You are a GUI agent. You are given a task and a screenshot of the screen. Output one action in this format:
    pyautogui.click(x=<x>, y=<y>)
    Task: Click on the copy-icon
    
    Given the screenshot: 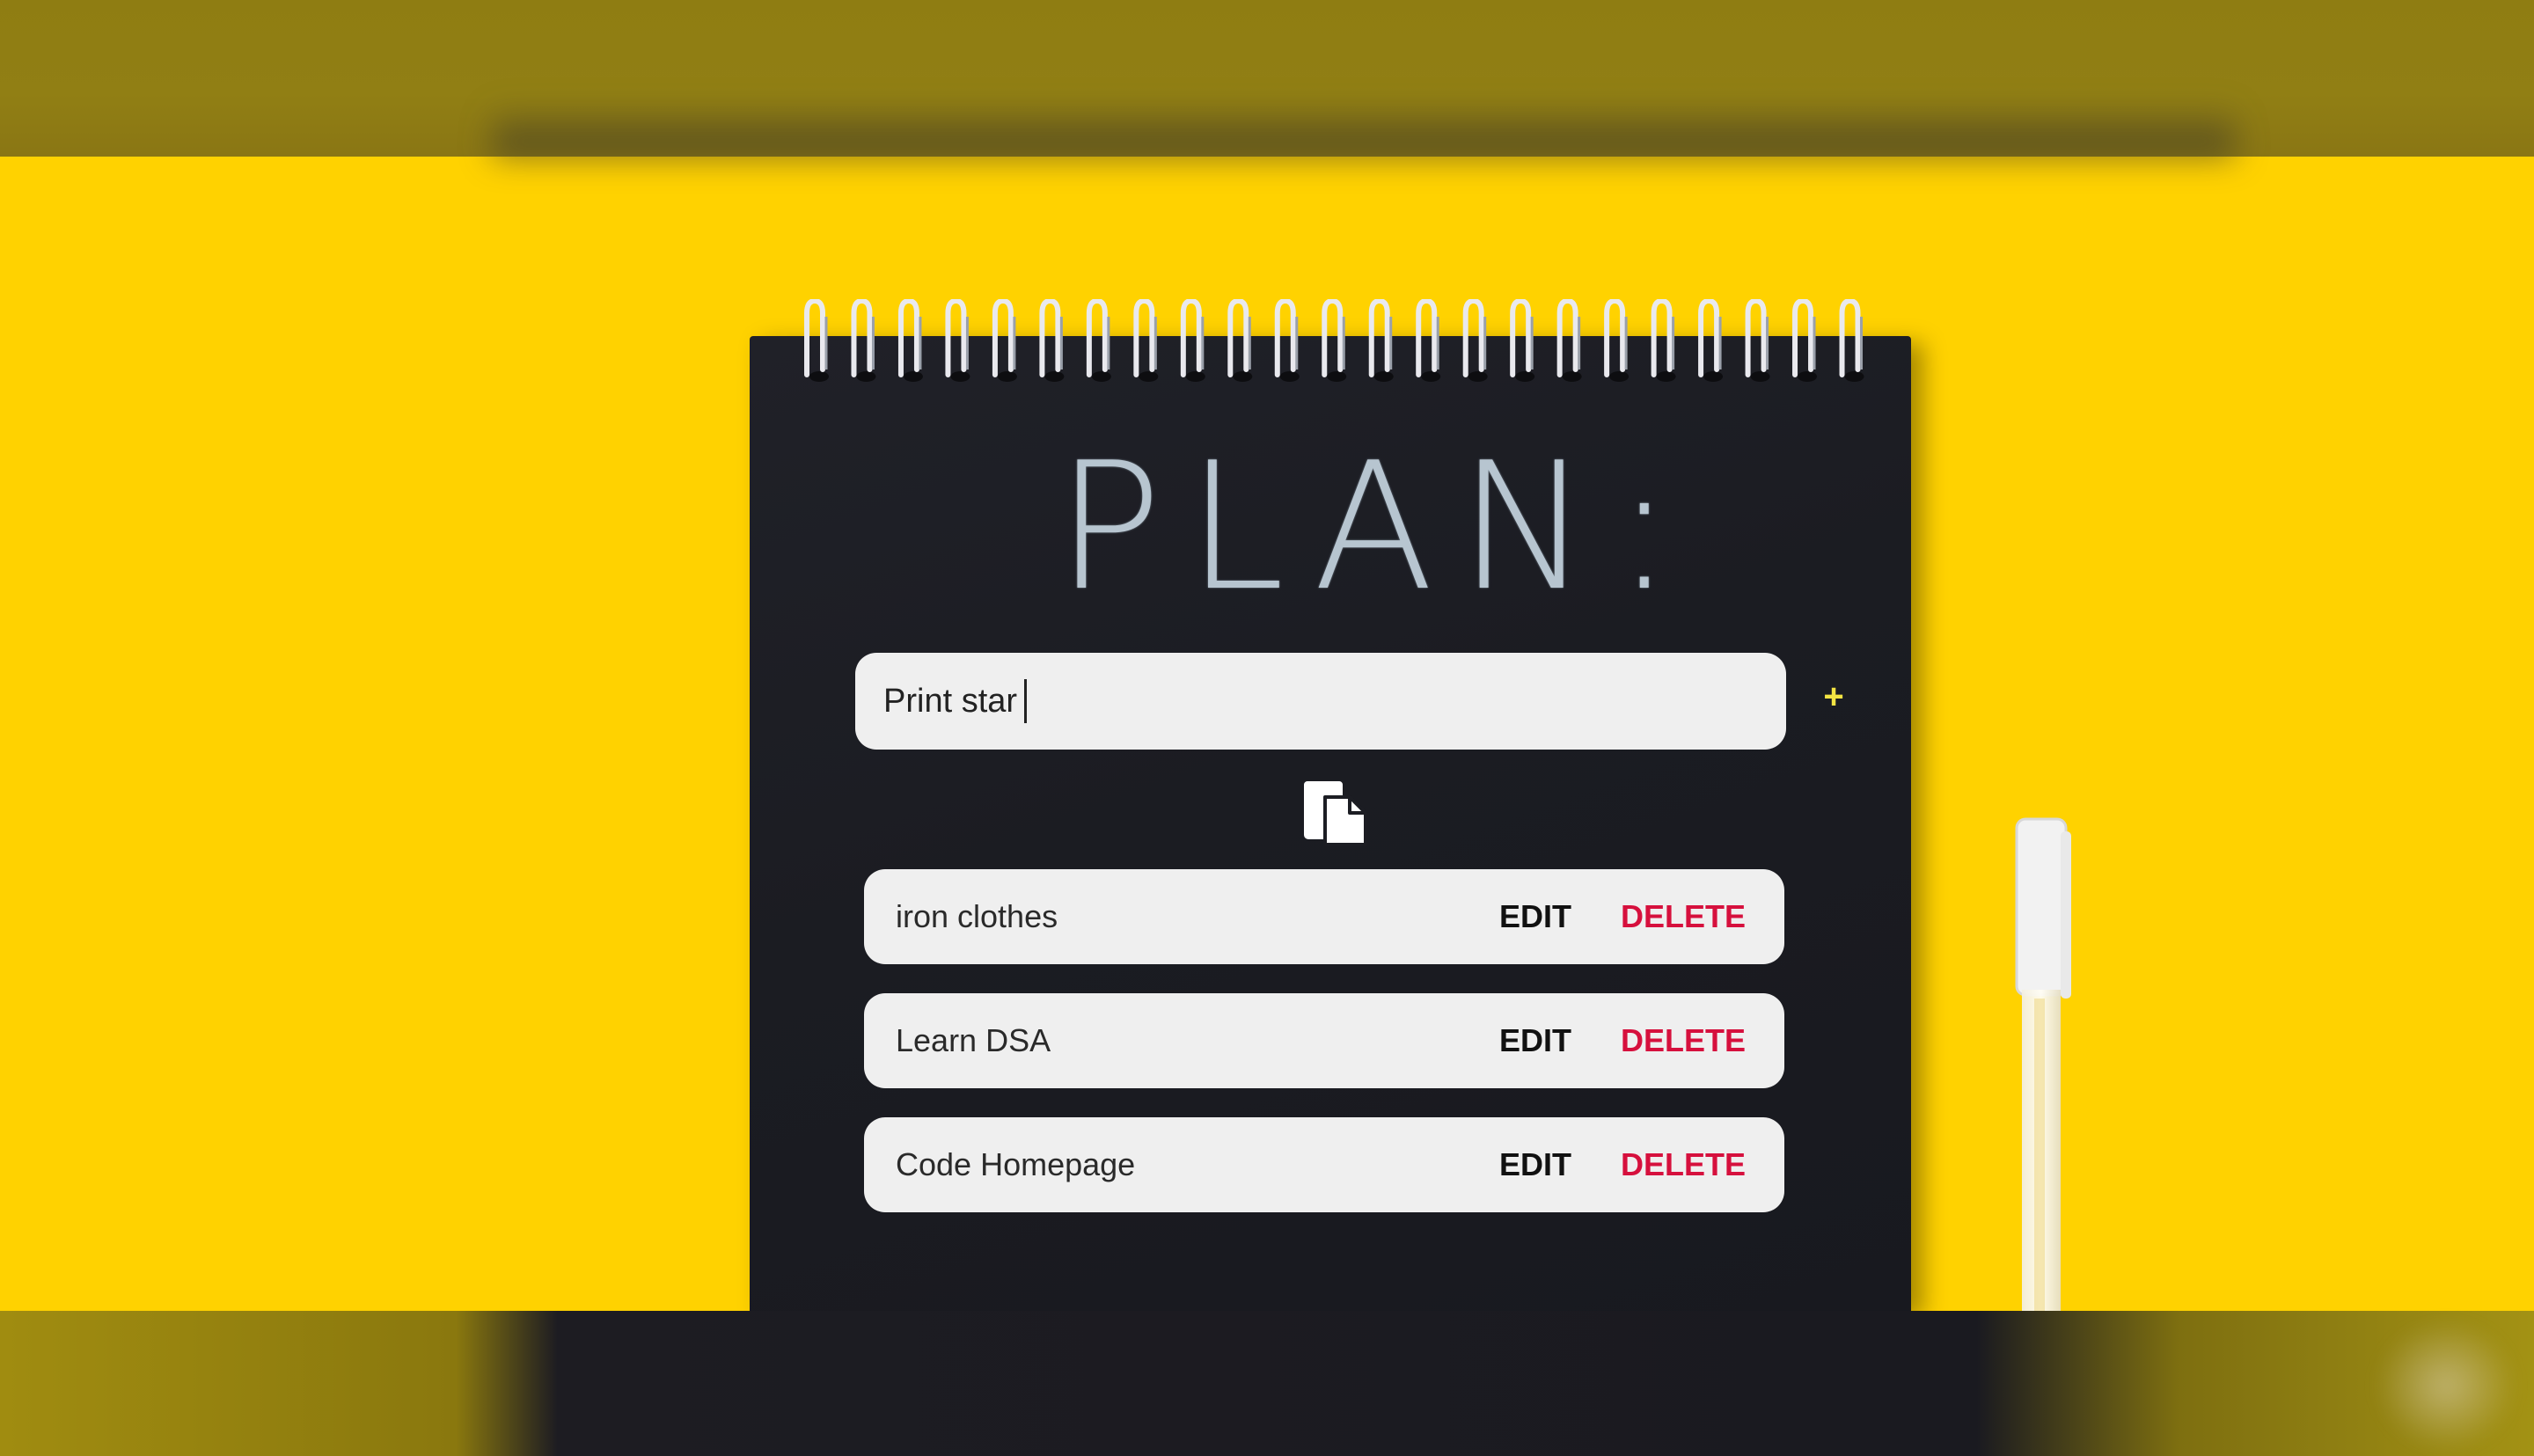 What is the action you would take?
    pyautogui.click(x=1334, y=813)
    